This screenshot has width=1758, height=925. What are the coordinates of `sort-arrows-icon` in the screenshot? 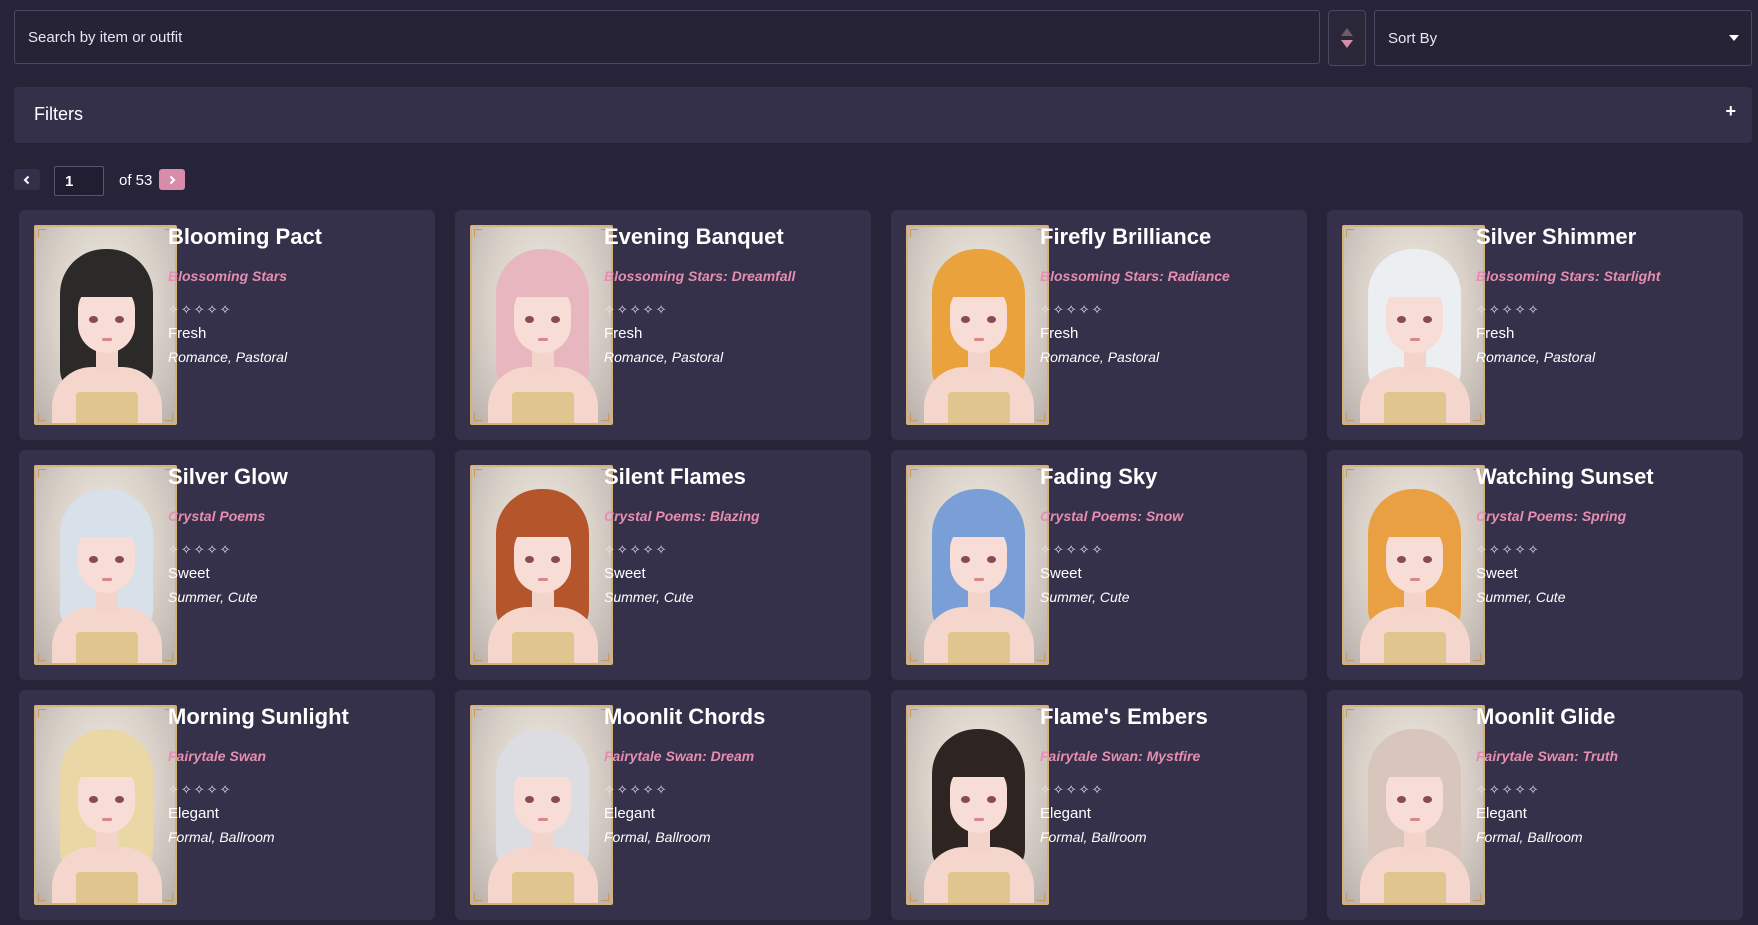 It's located at (1347, 38).